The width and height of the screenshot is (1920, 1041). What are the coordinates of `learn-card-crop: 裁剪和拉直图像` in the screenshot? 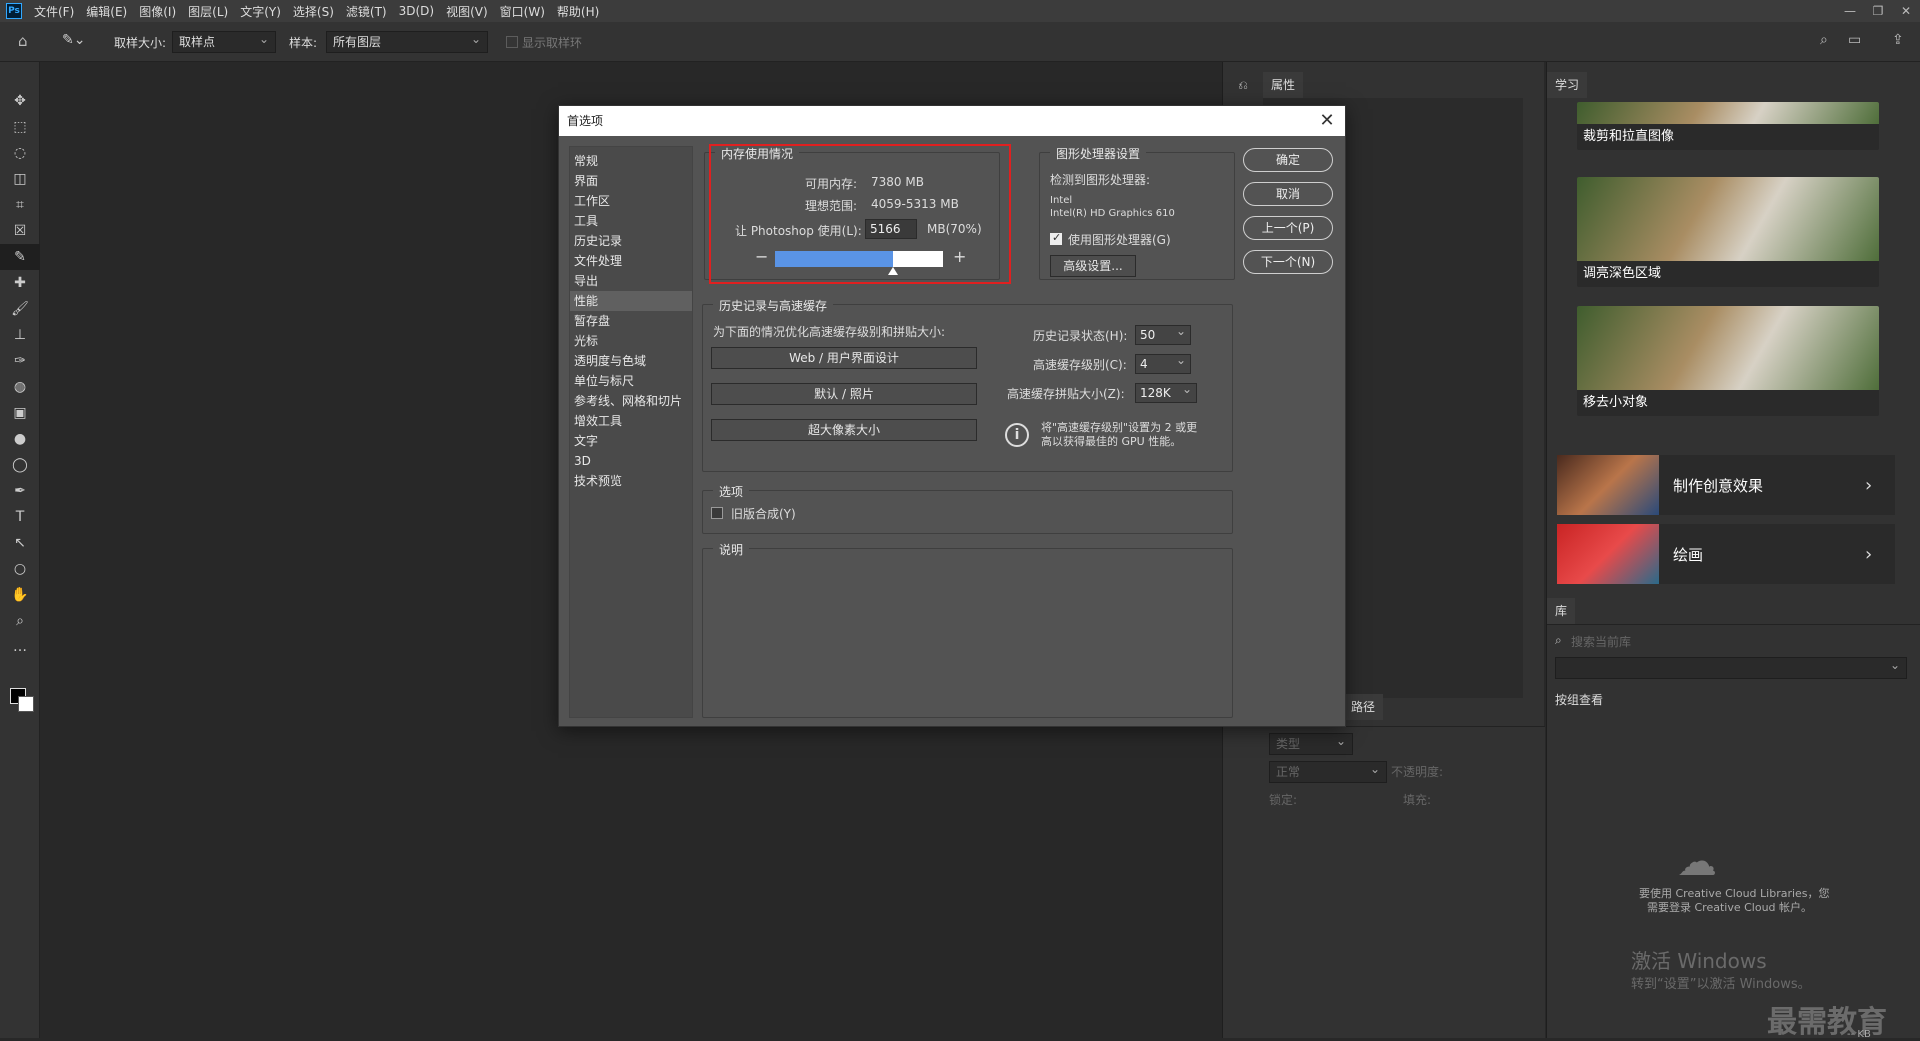 It's located at (1728, 126).